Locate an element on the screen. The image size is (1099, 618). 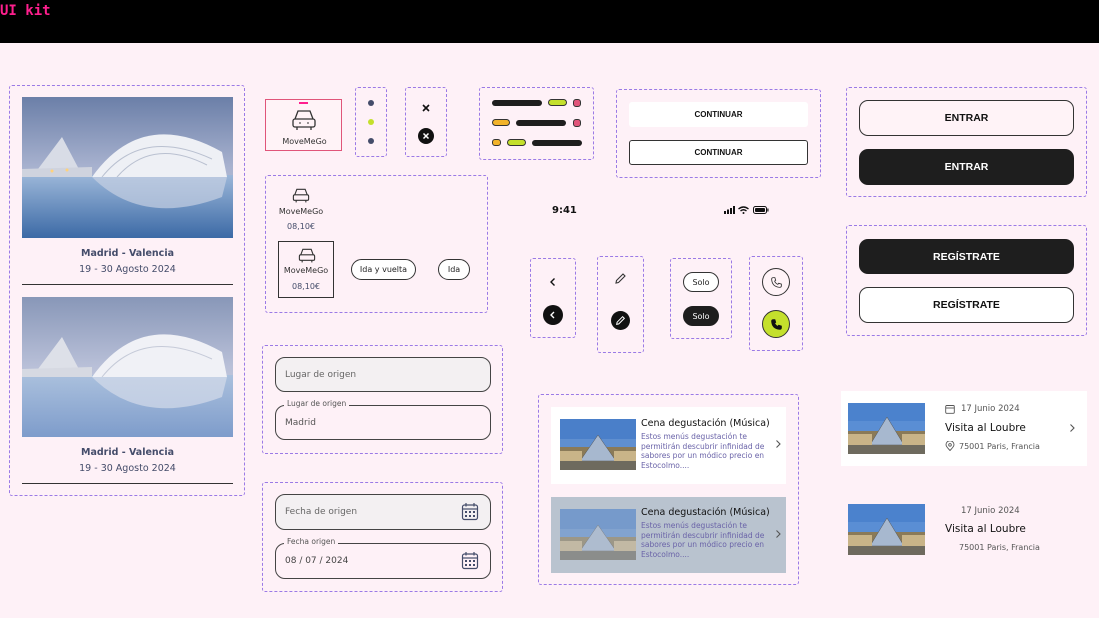
page-title: UI kit is located at coordinates (25, 11).